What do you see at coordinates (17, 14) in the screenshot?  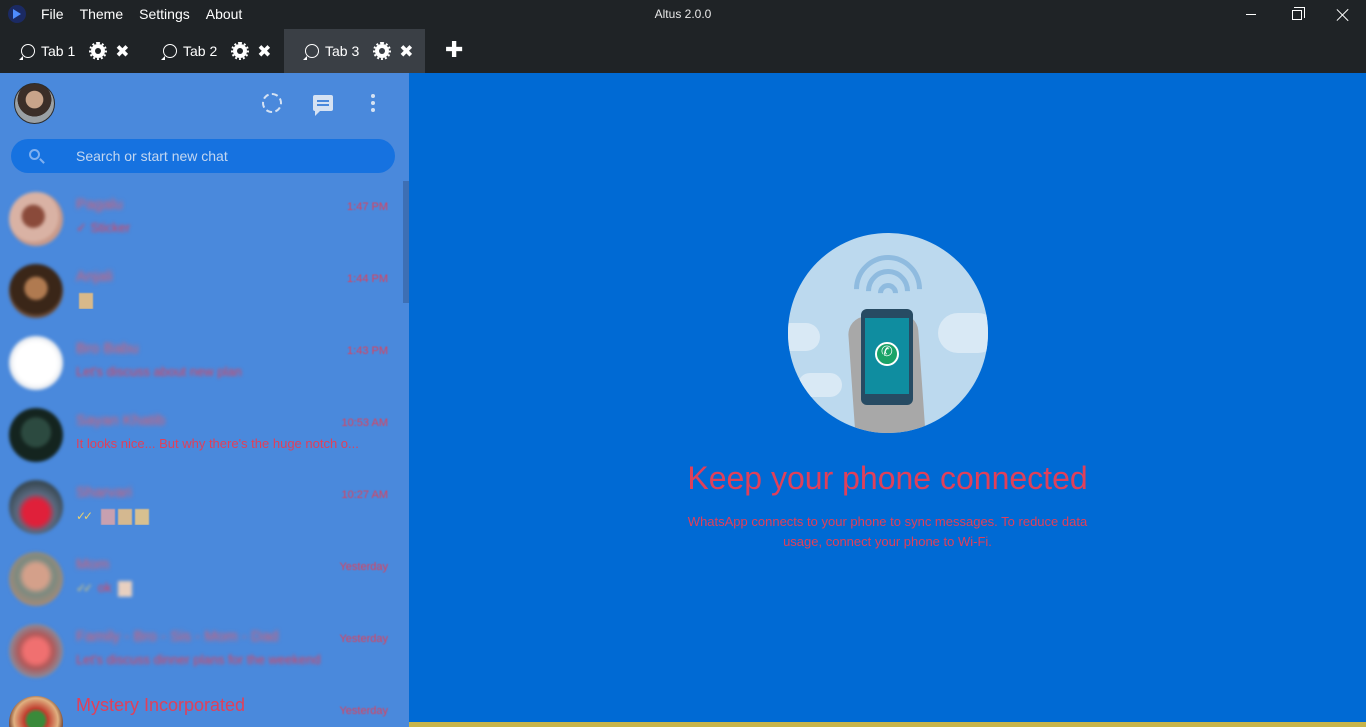 I see `app-logo-icon` at bounding box center [17, 14].